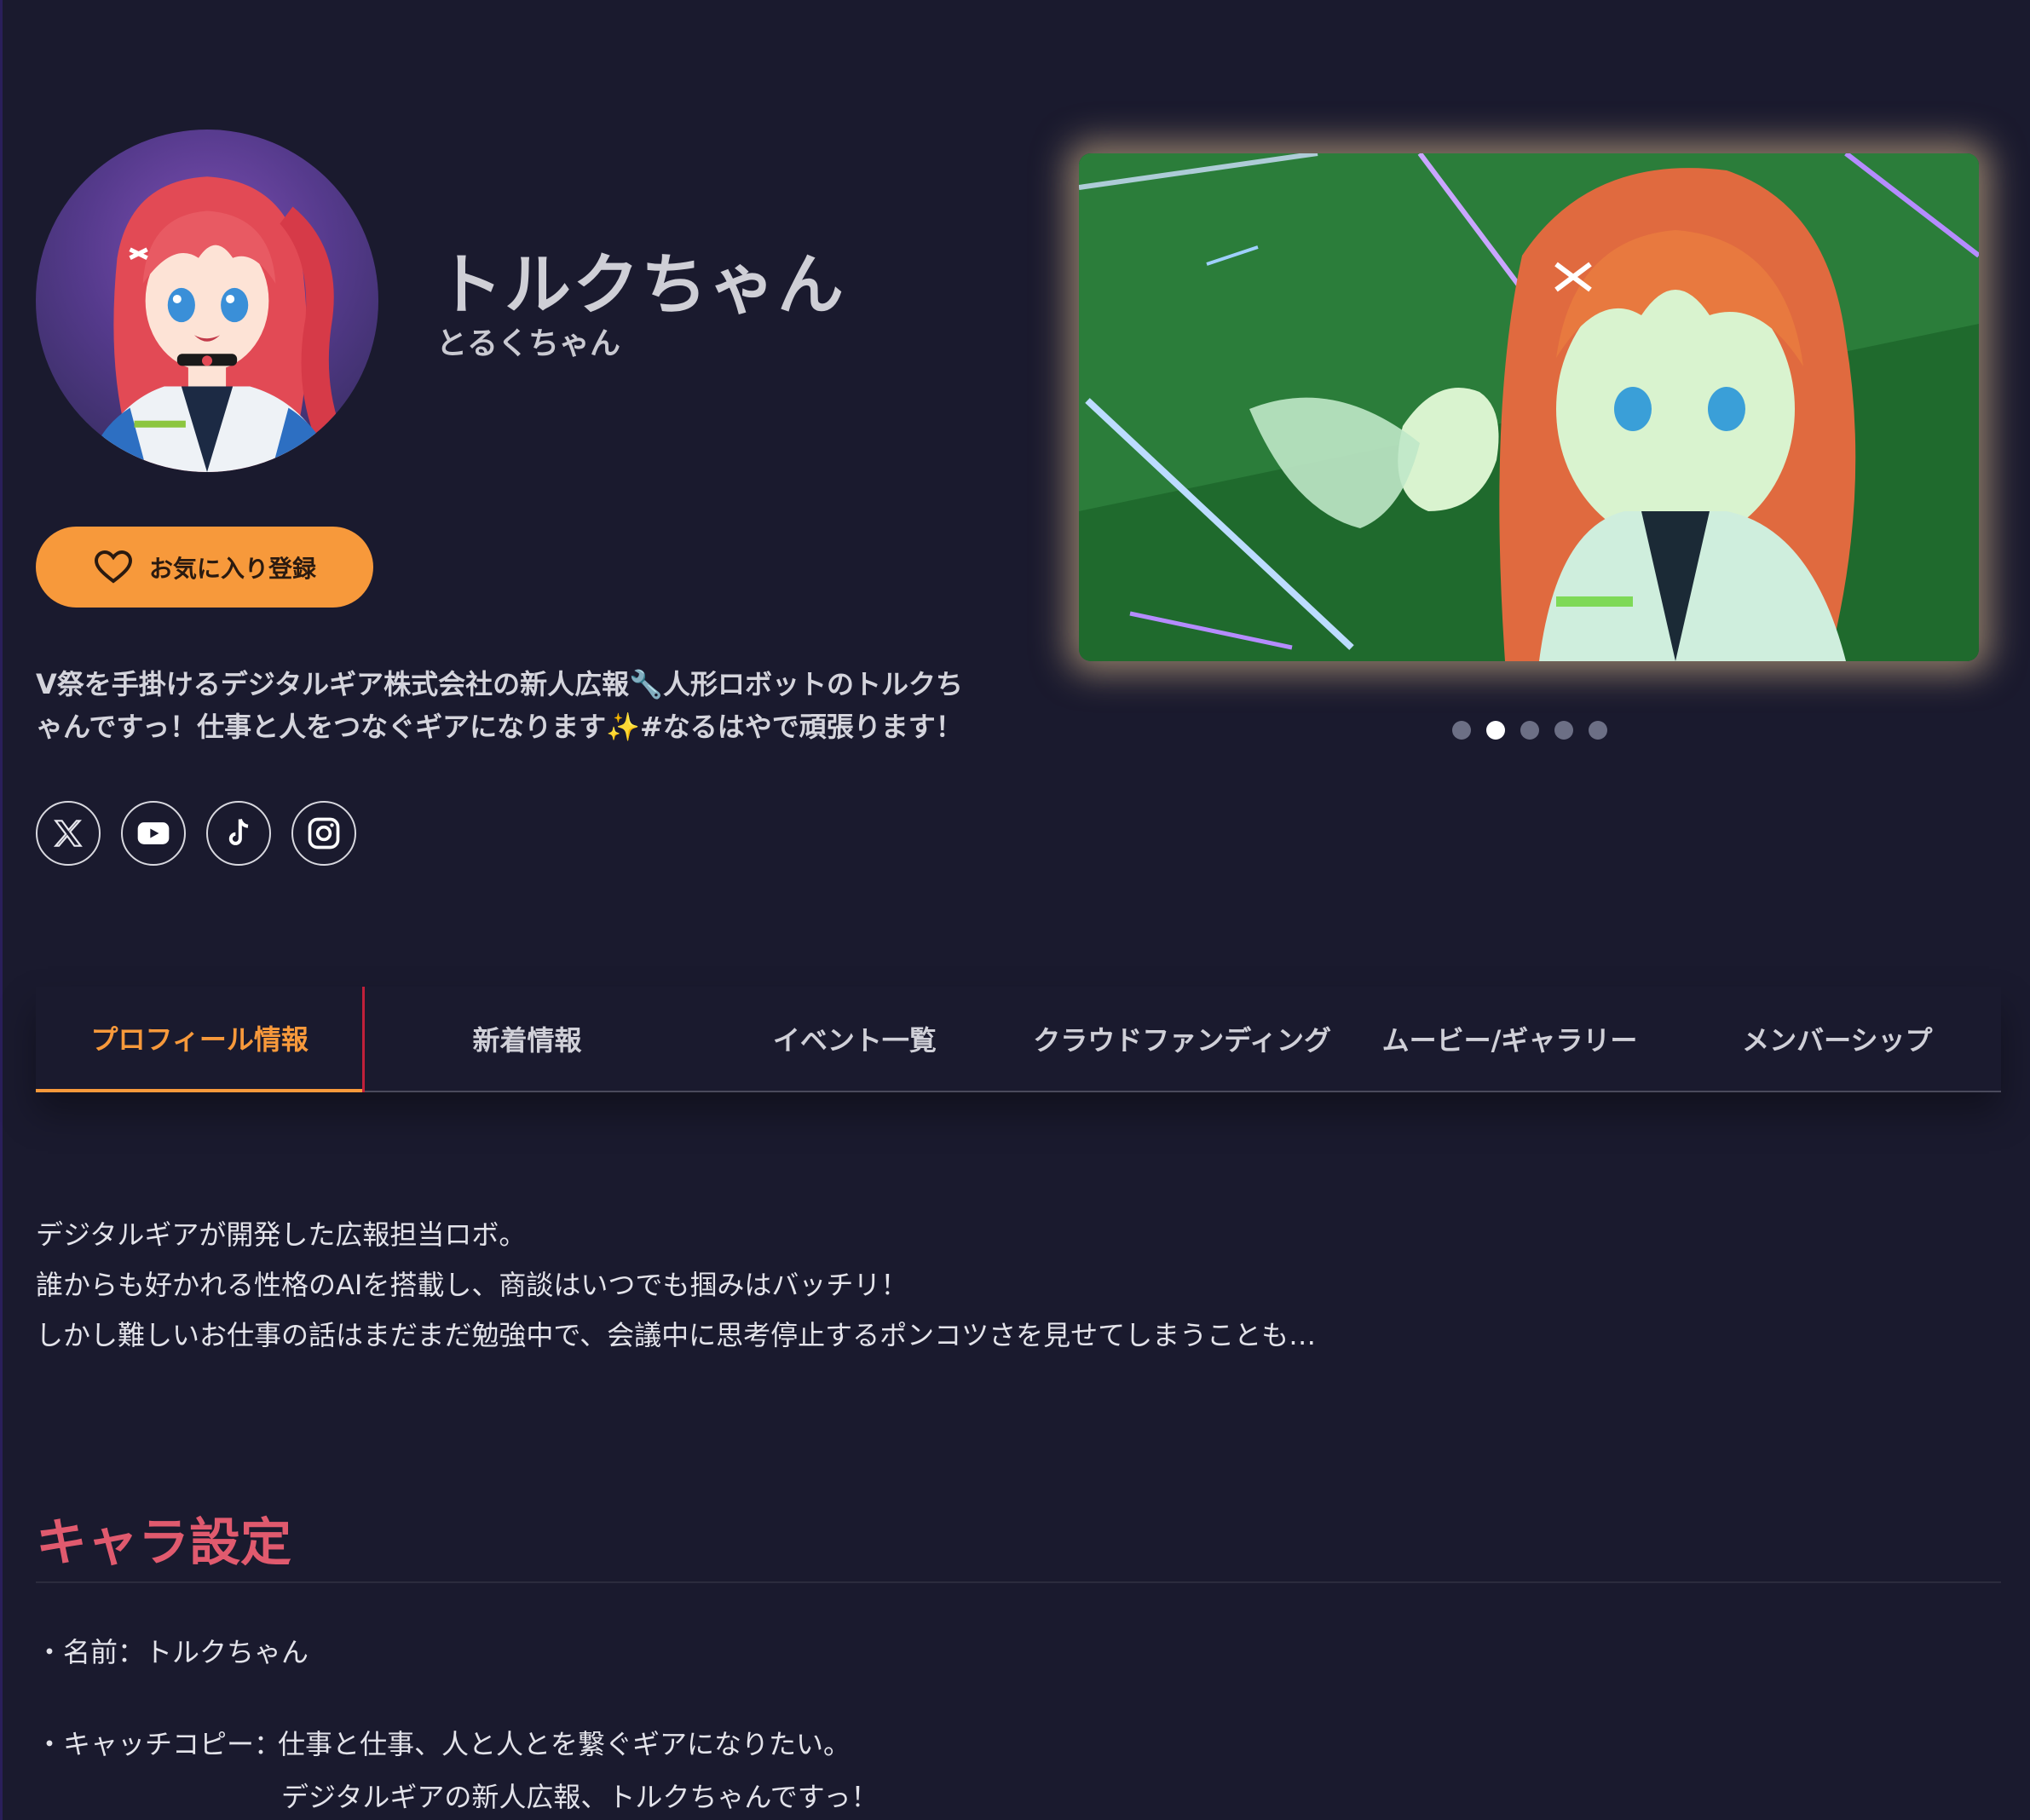 The image size is (2030, 1820). Describe the element at coordinates (281, 1234) in the screenshot. I see `intro-line: デジタルギアが開発した広報担当ロボ。` at that location.